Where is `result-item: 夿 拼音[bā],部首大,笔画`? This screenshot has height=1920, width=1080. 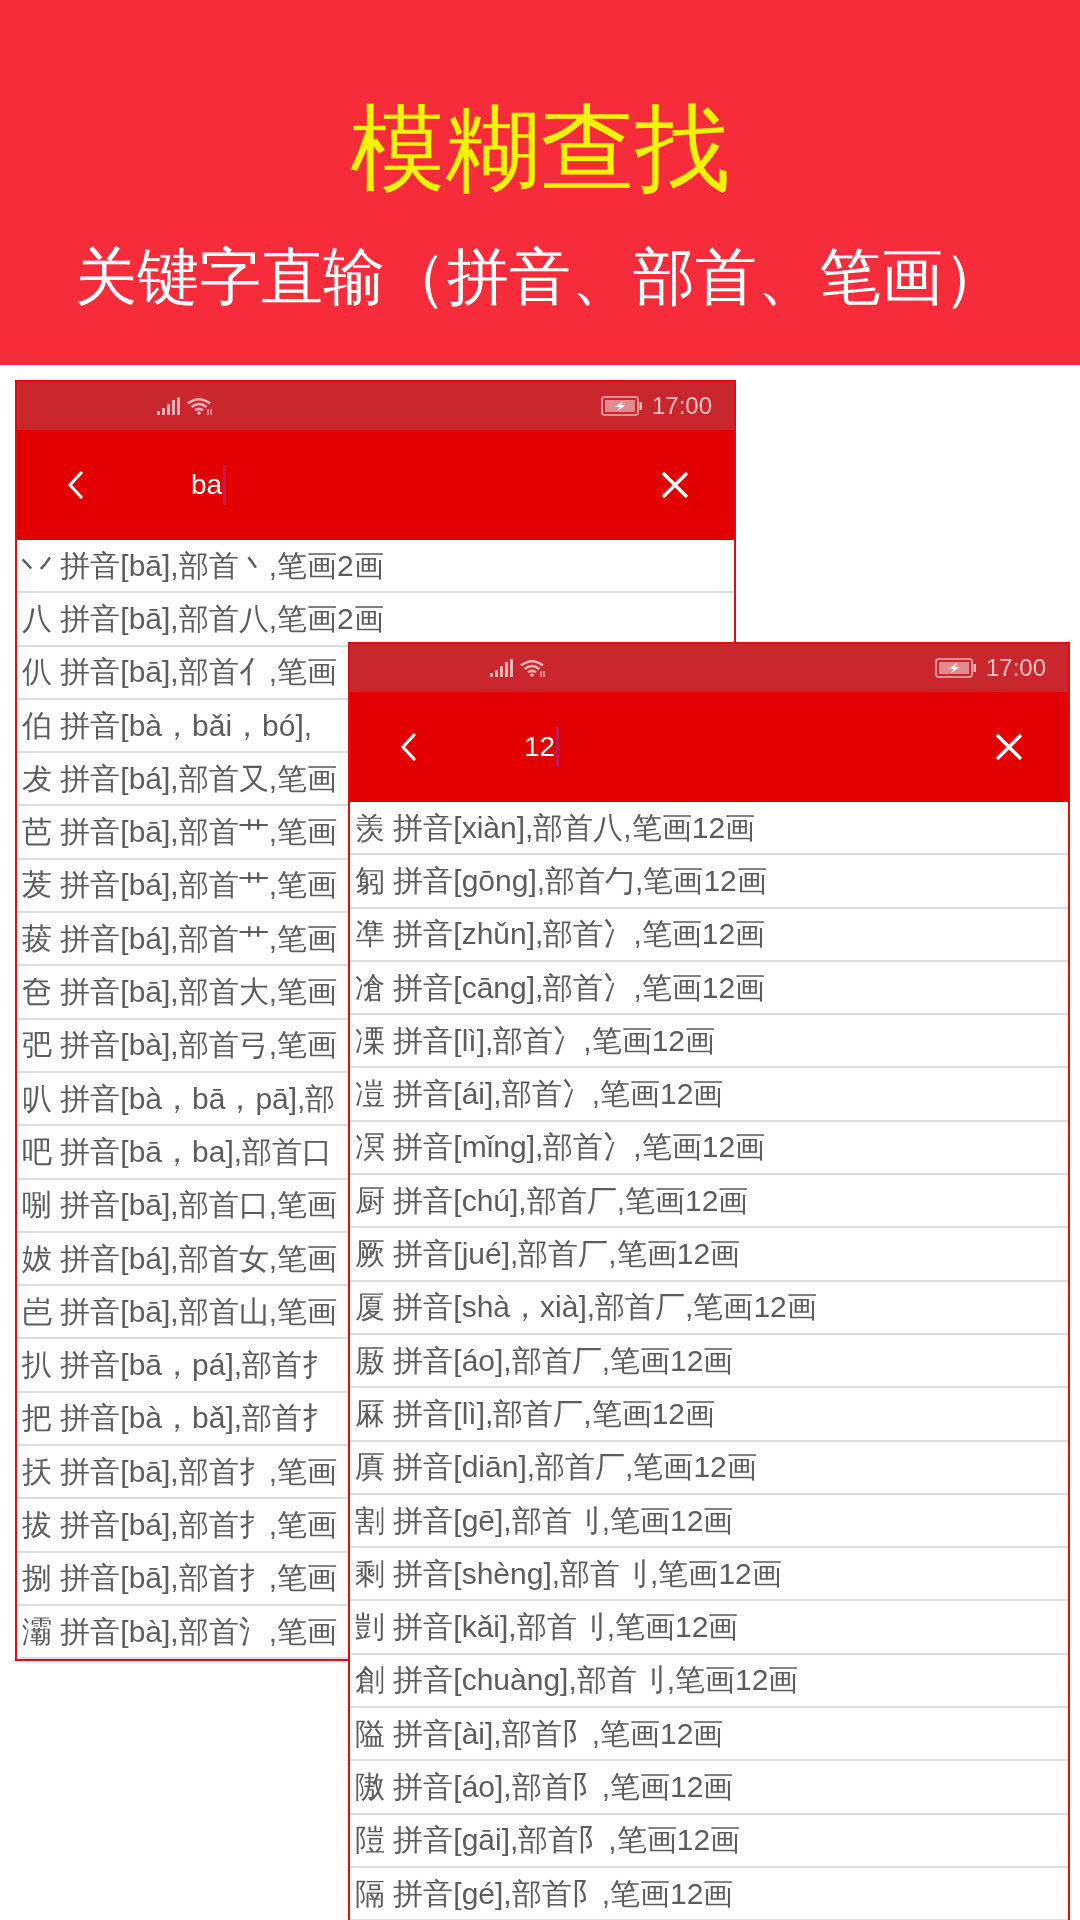
result-item: 夿 拼音[bā],部首大,笔画 is located at coordinates (180, 992).